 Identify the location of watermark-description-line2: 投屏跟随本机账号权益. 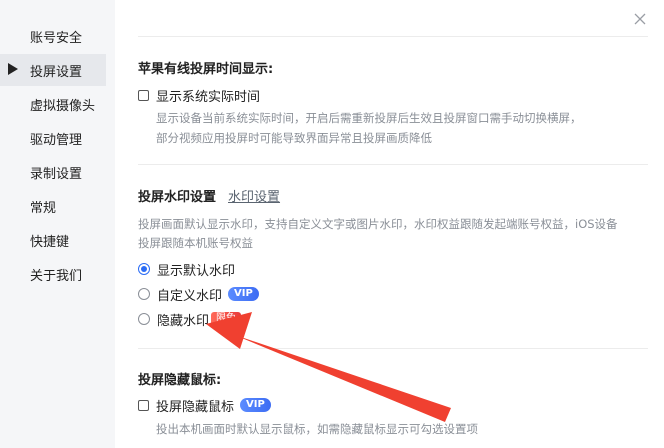
(195, 243).